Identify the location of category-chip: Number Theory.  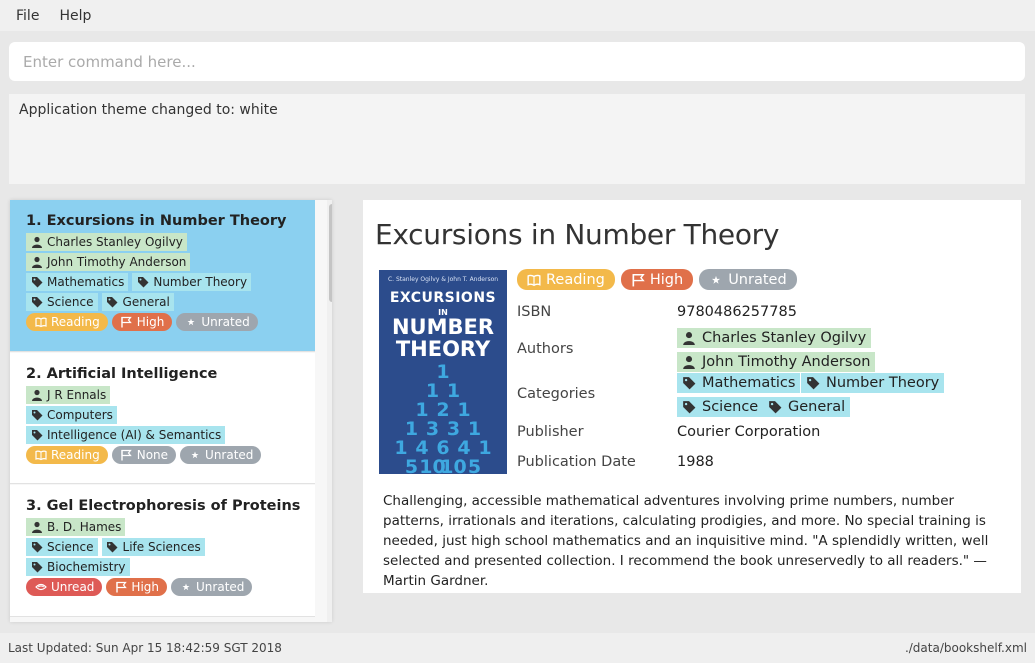
(873, 383).